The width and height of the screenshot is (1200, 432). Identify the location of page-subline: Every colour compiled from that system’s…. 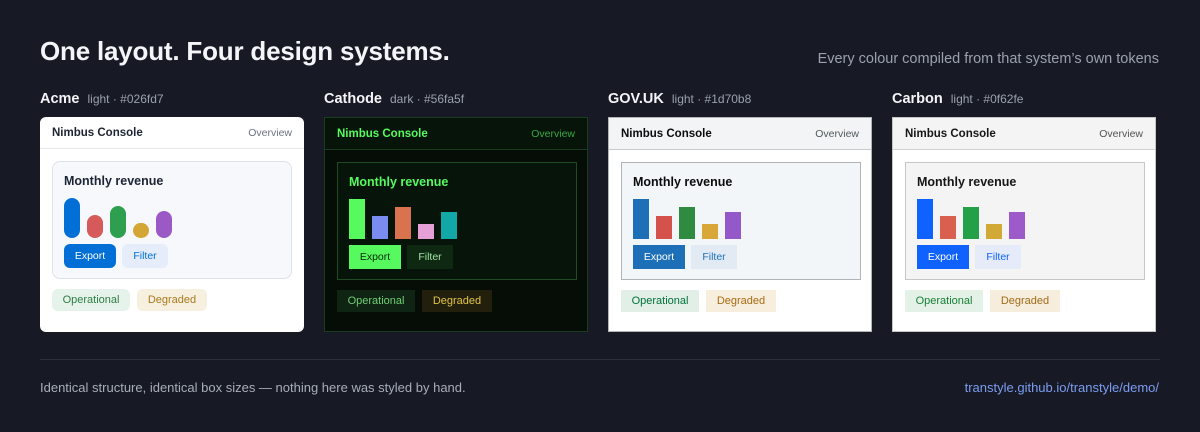
(988, 59).